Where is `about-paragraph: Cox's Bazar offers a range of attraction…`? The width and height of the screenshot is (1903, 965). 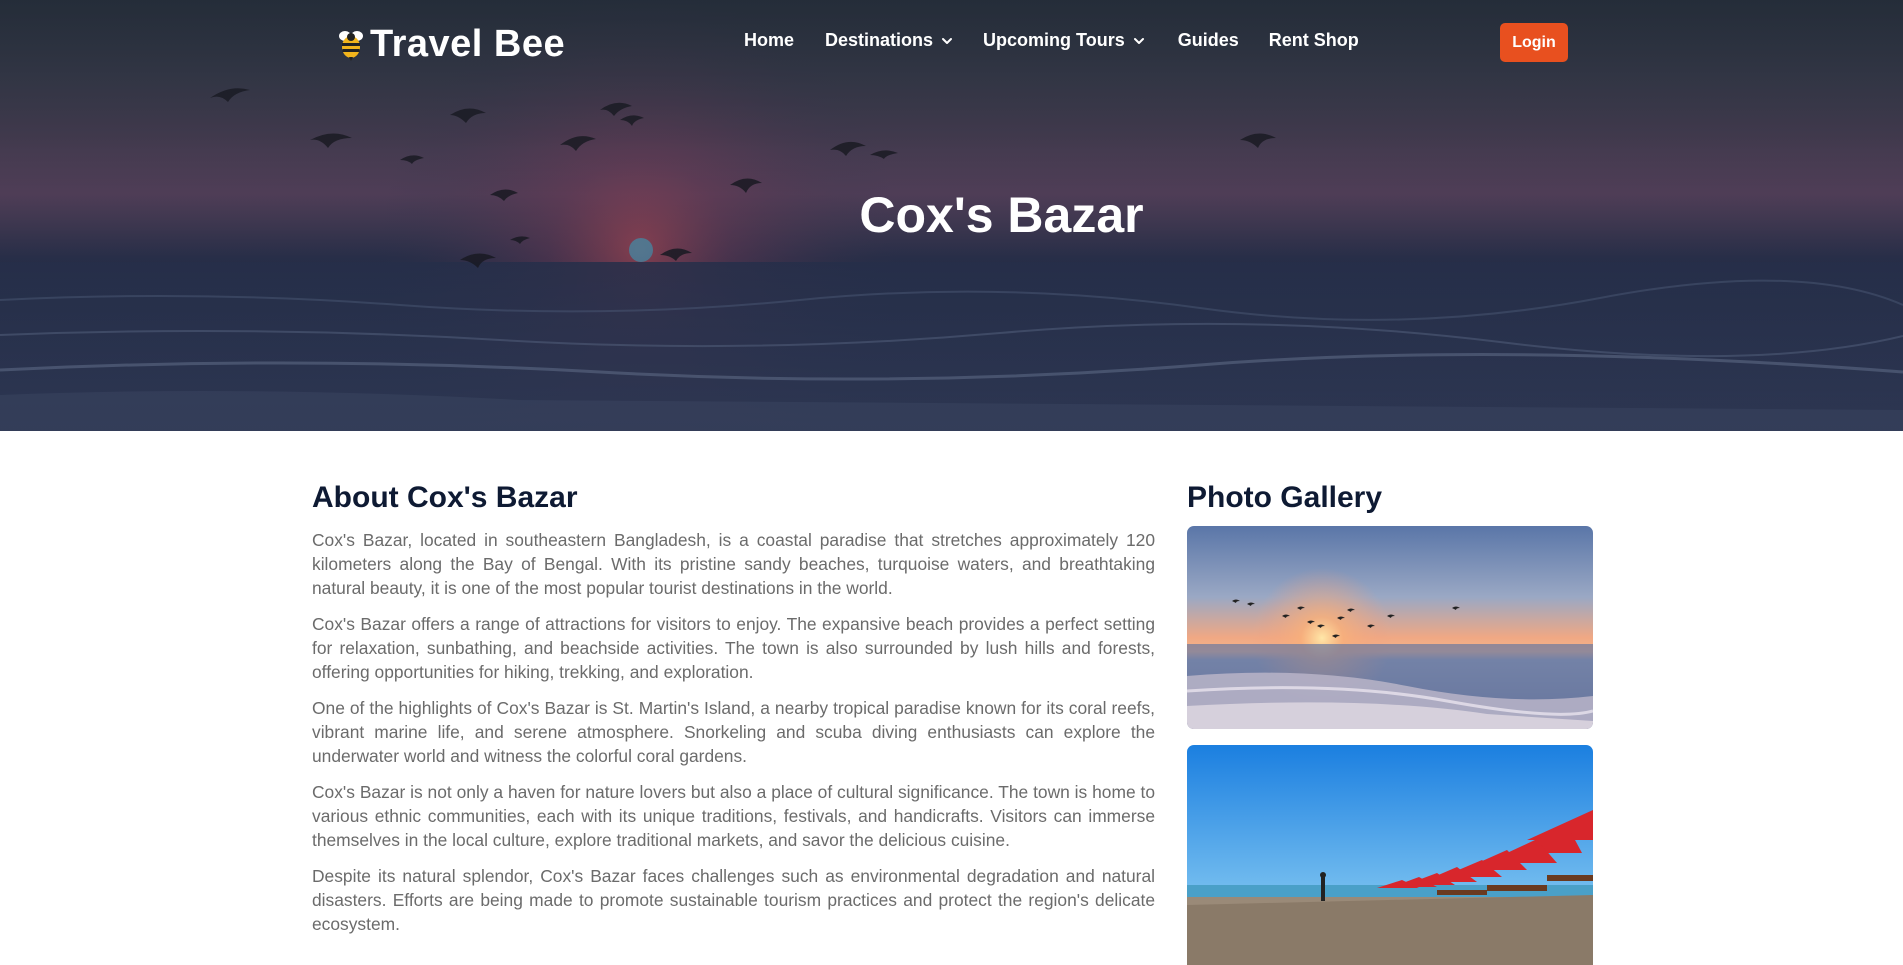 about-paragraph: Cox's Bazar offers a range of attraction… is located at coordinates (733, 648).